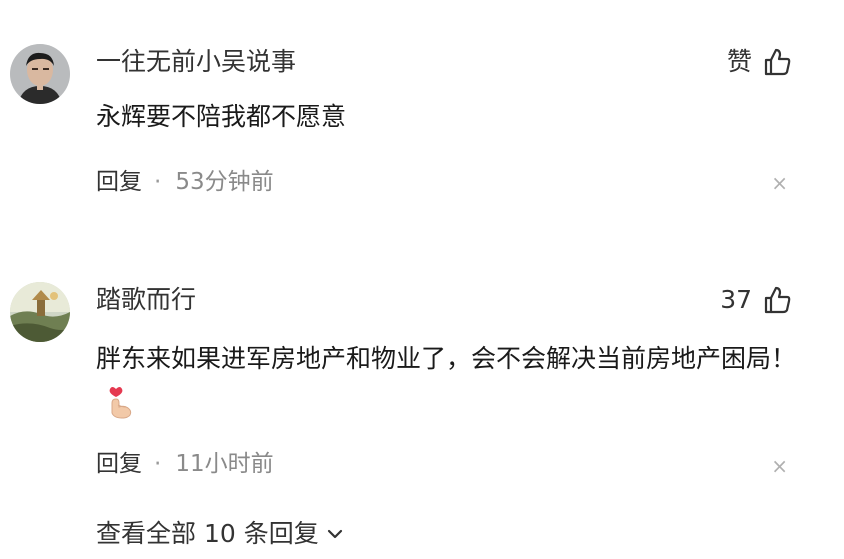  I want to click on comment-meta: 回复 · 11小时前, so click(185, 464).